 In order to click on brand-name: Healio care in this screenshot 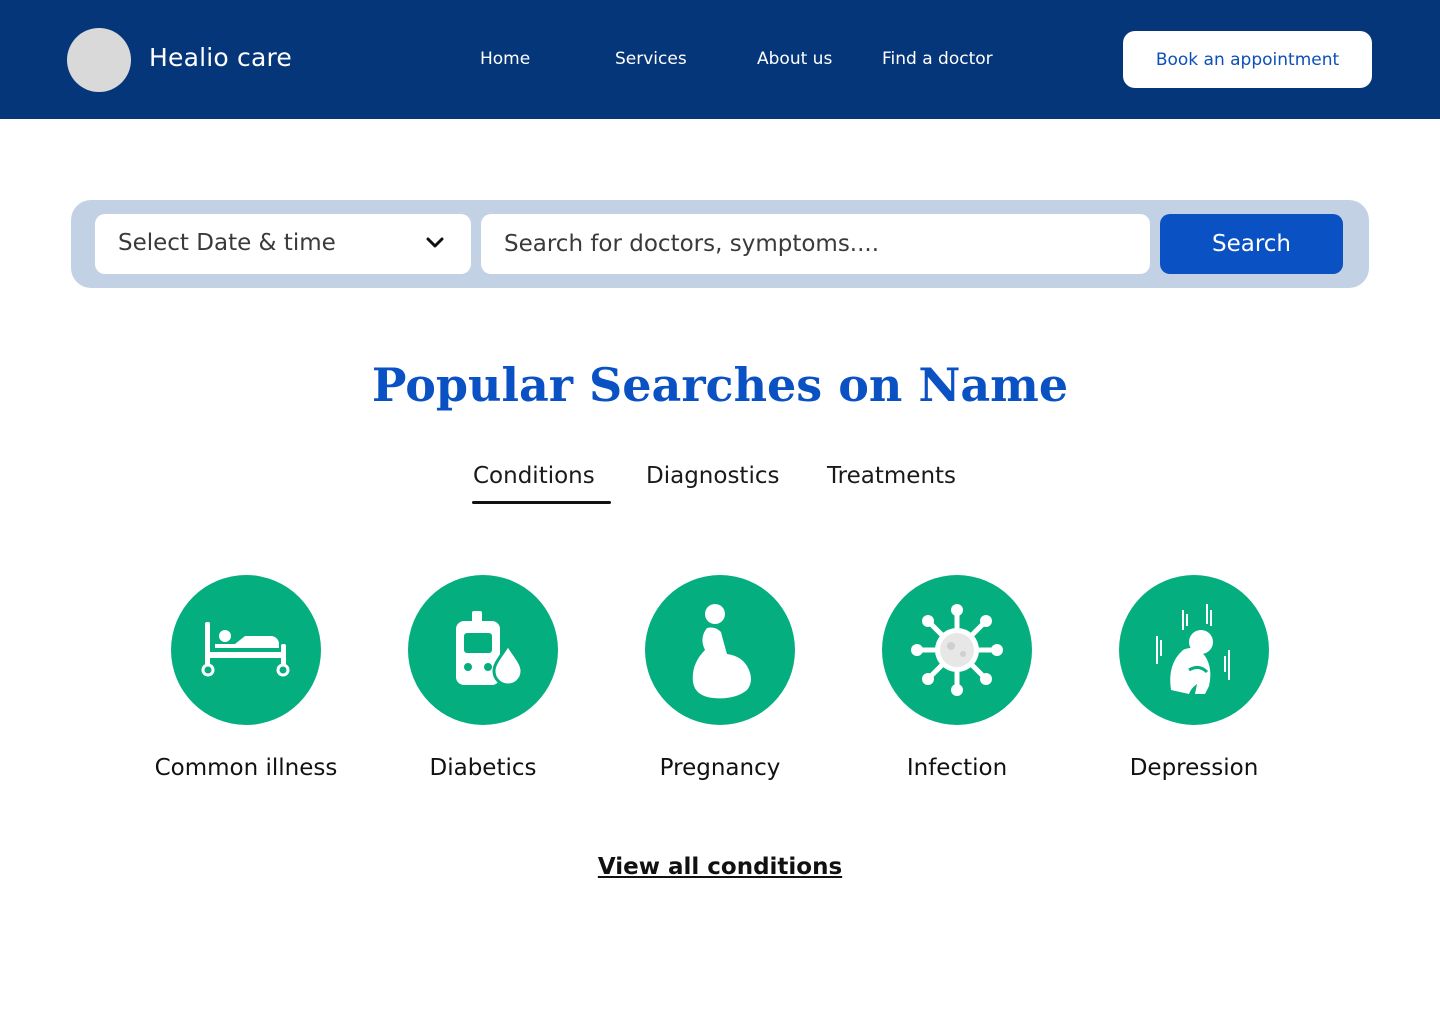, I will do `click(220, 57)`.